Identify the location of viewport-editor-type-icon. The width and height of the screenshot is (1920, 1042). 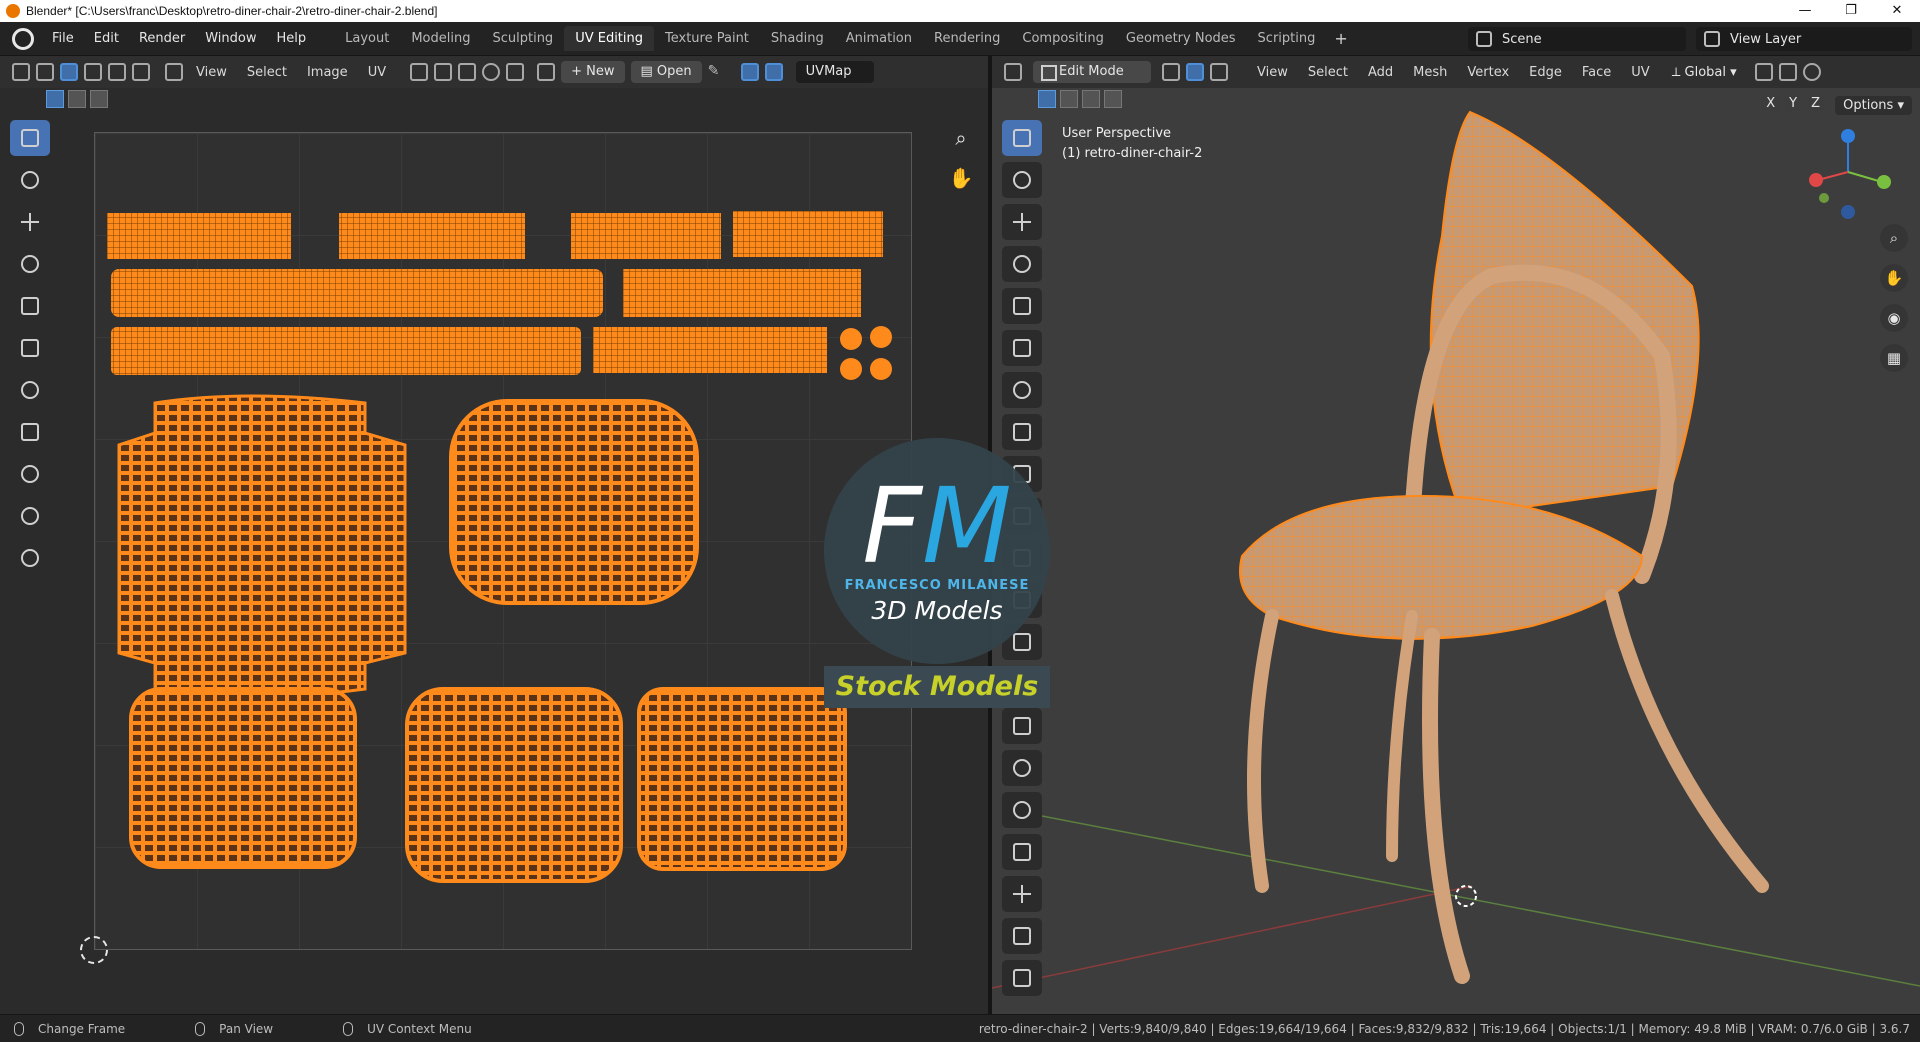
(1013, 72).